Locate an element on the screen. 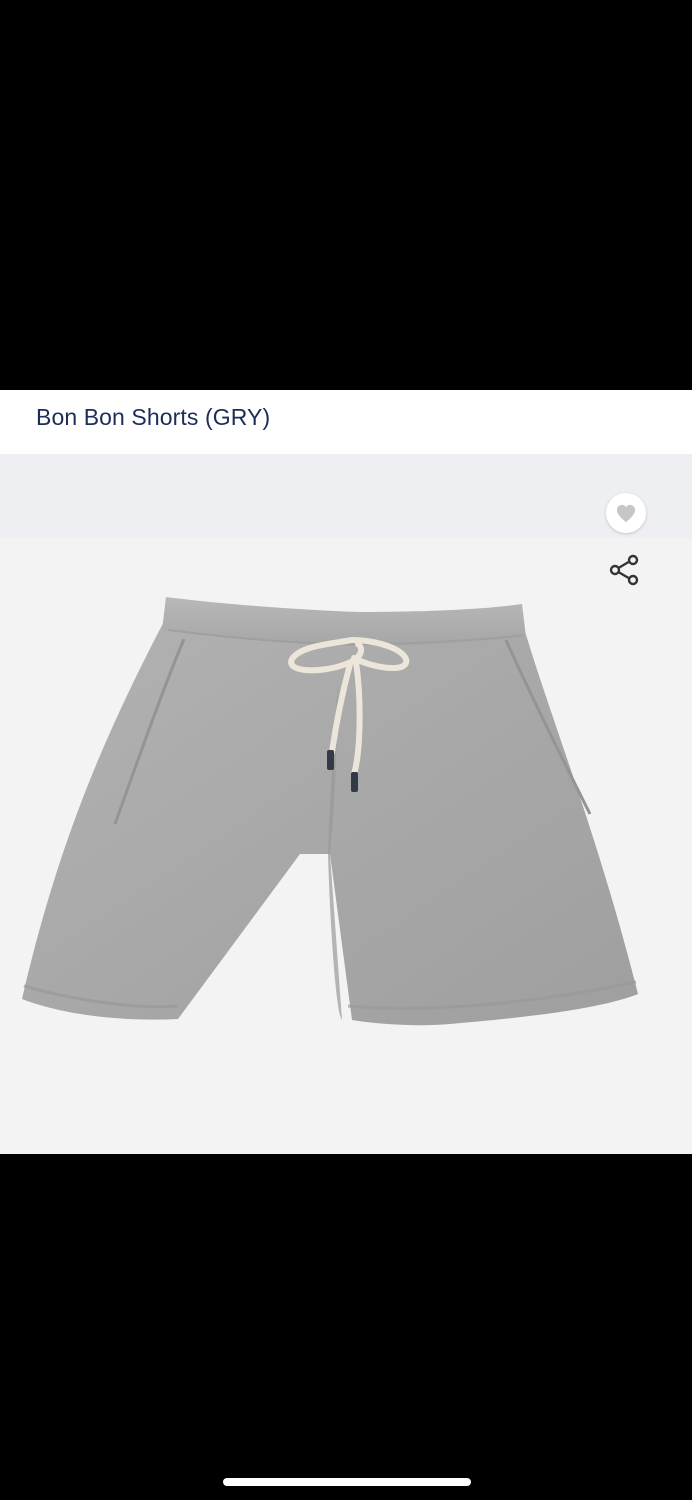  product-title: Bon Bon Shorts (GRY) is located at coordinates (153, 417).